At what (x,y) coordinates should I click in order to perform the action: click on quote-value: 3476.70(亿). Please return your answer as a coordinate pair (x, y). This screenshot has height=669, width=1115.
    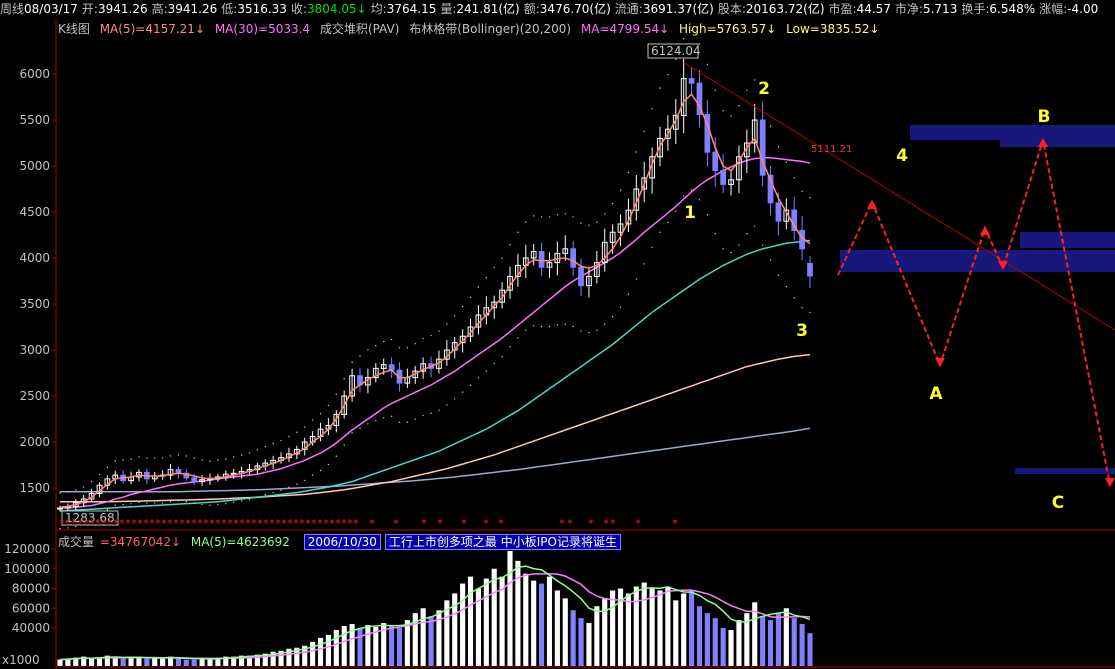
    Looking at the image, I should click on (575, 9).